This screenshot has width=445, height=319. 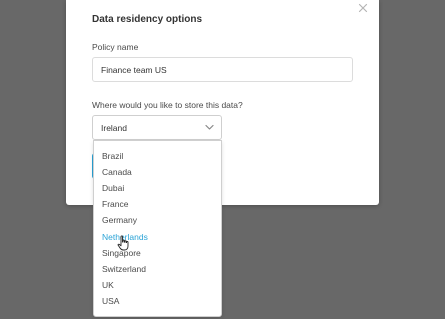 What do you see at coordinates (113, 188) in the screenshot?
I see `option-dubai: Dubai` at bounding box center [113, 188].